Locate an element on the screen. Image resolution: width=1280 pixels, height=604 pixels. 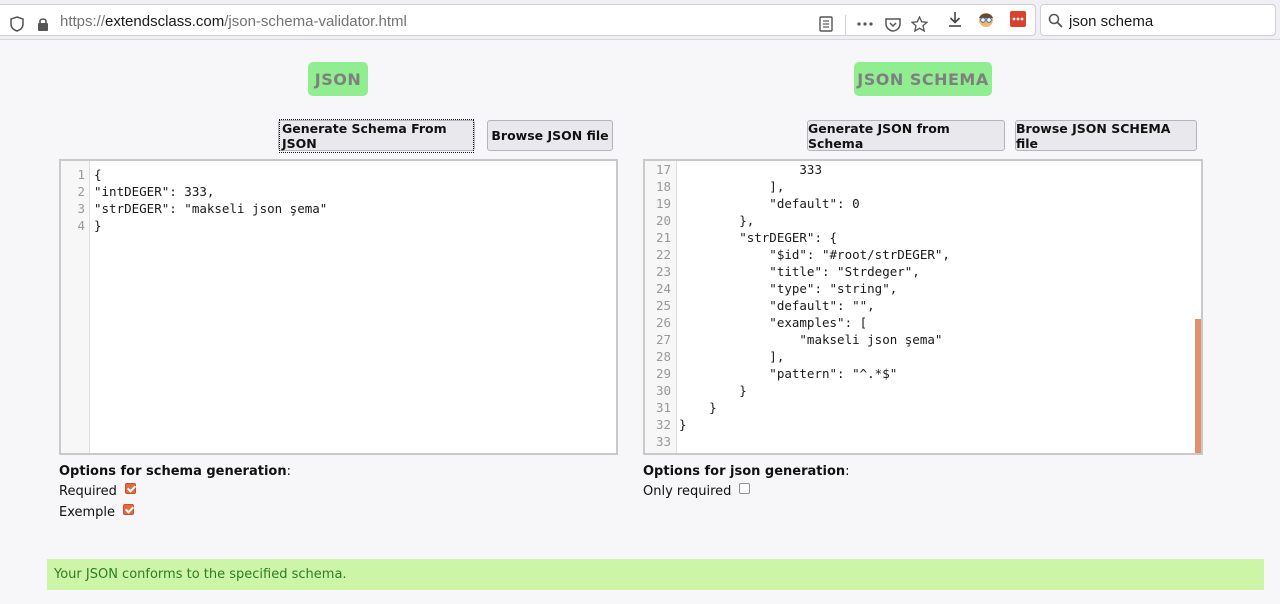
code-line: 22 "$id": "#root/strDEGER", is located at coordinates (923, 254).